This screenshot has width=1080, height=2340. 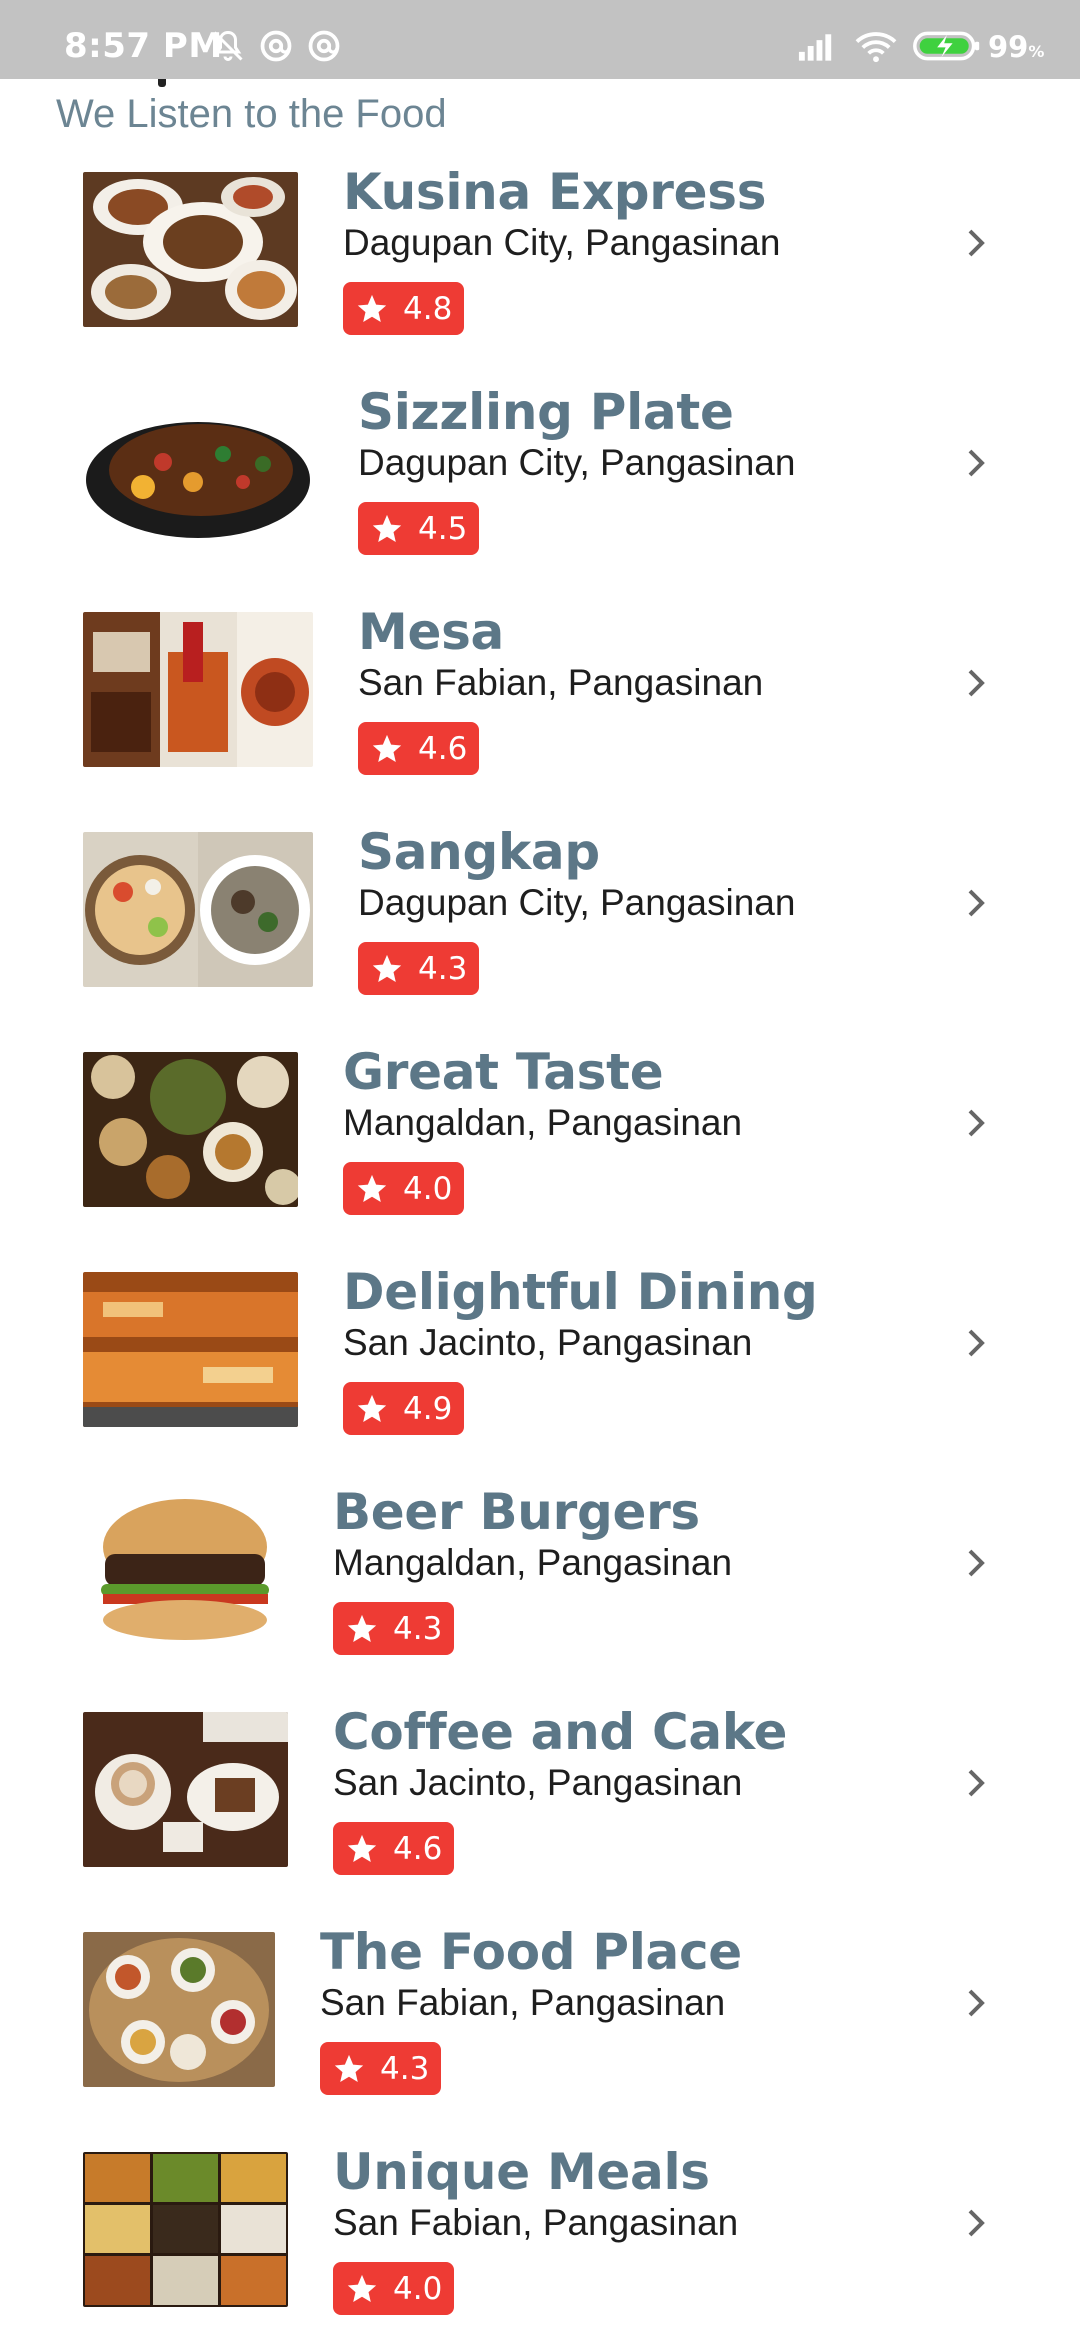 What do you see at coordinates (540, 39) in the screenshot?
I see `status-bar: 8:57 PM 99%` at bounding box center [540, 39].